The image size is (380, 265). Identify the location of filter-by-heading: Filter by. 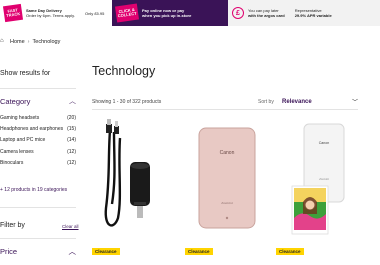
(12, 225).